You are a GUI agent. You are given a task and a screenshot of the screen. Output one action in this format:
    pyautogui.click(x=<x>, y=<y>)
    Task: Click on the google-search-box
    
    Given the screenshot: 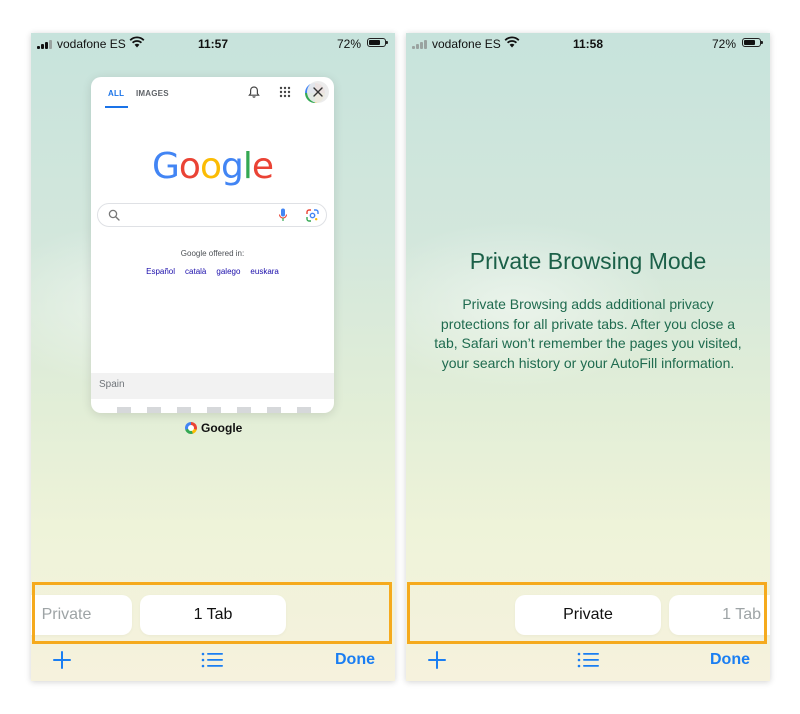 What is the action you would take?
    pyautogui.click(x=212, y=215)
    